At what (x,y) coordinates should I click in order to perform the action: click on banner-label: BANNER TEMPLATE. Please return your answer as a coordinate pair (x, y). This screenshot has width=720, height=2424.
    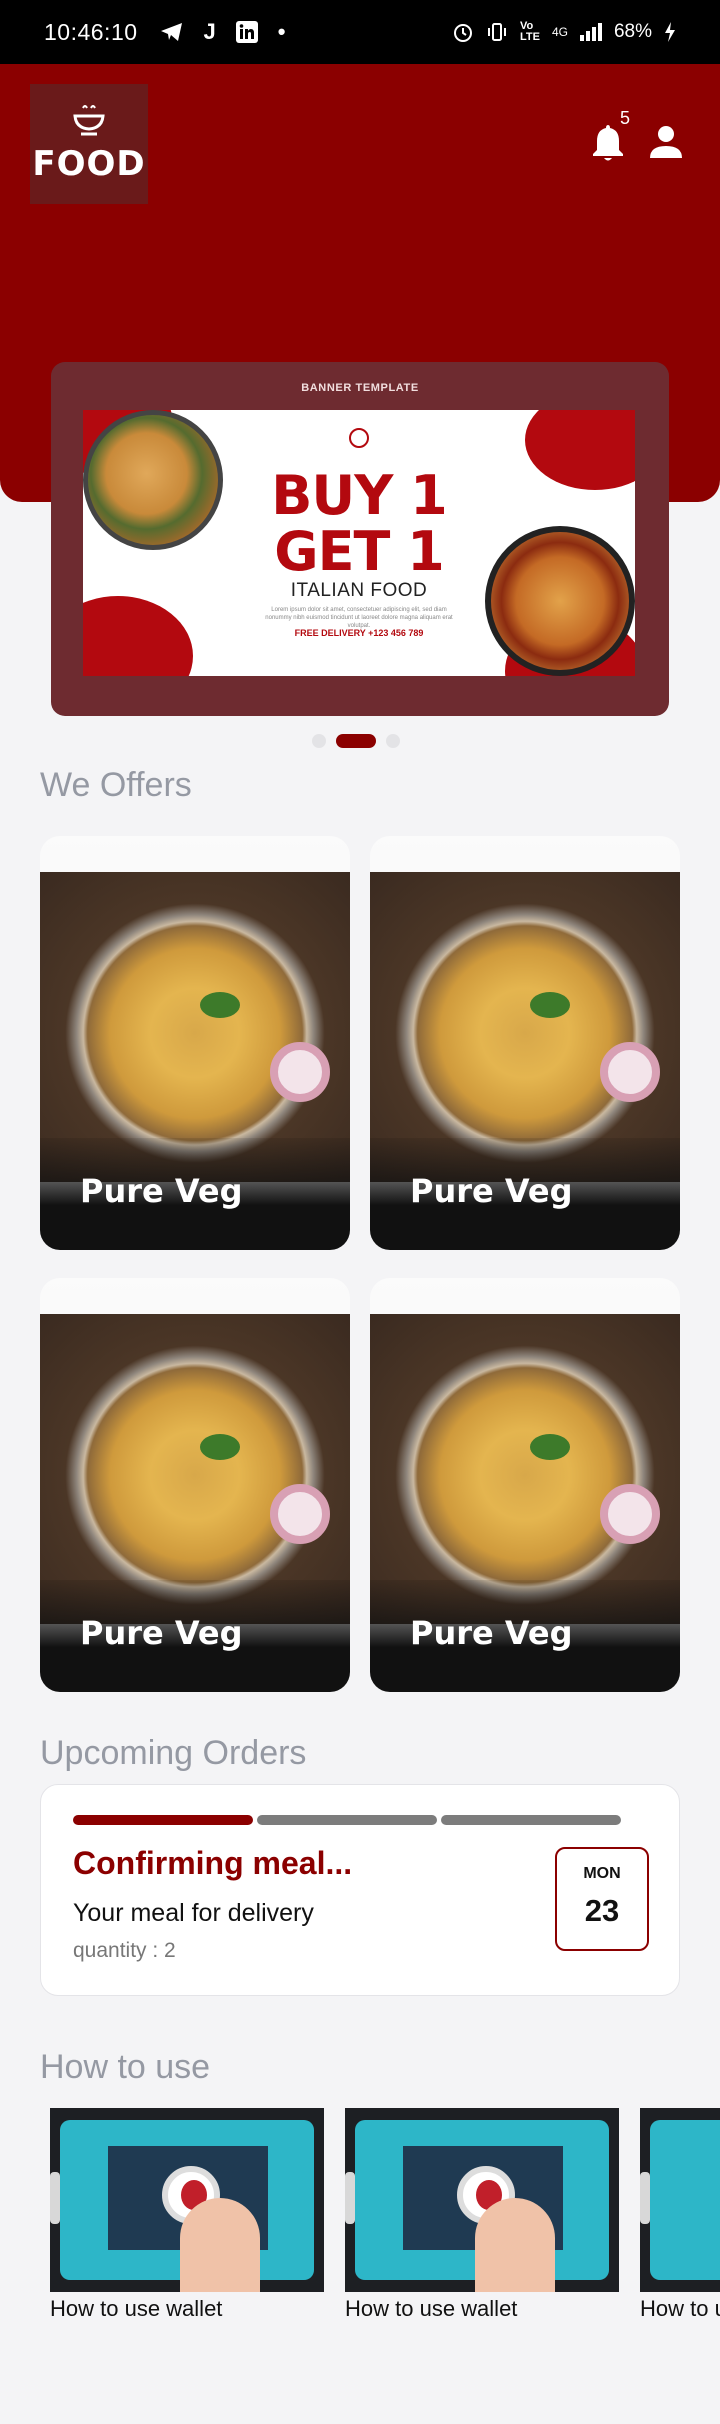
    Looking at the image, I should click on (360, 388).